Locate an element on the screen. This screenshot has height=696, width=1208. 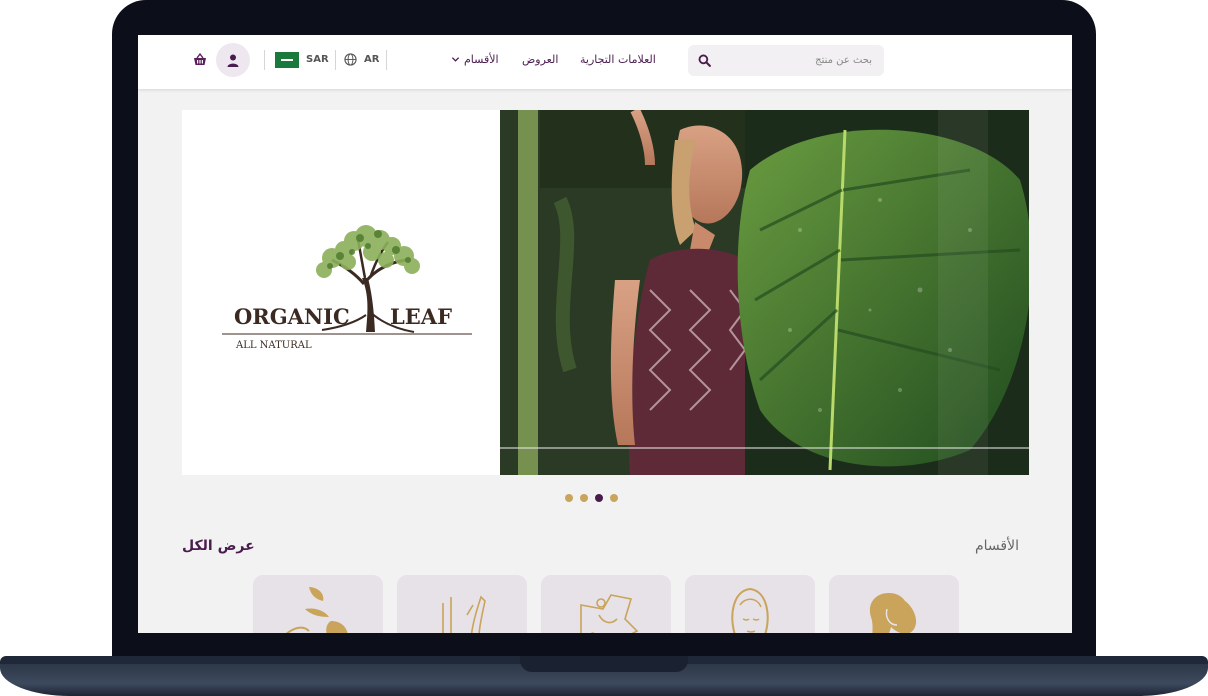
face-care-icon is located at coordinates (750, 610).